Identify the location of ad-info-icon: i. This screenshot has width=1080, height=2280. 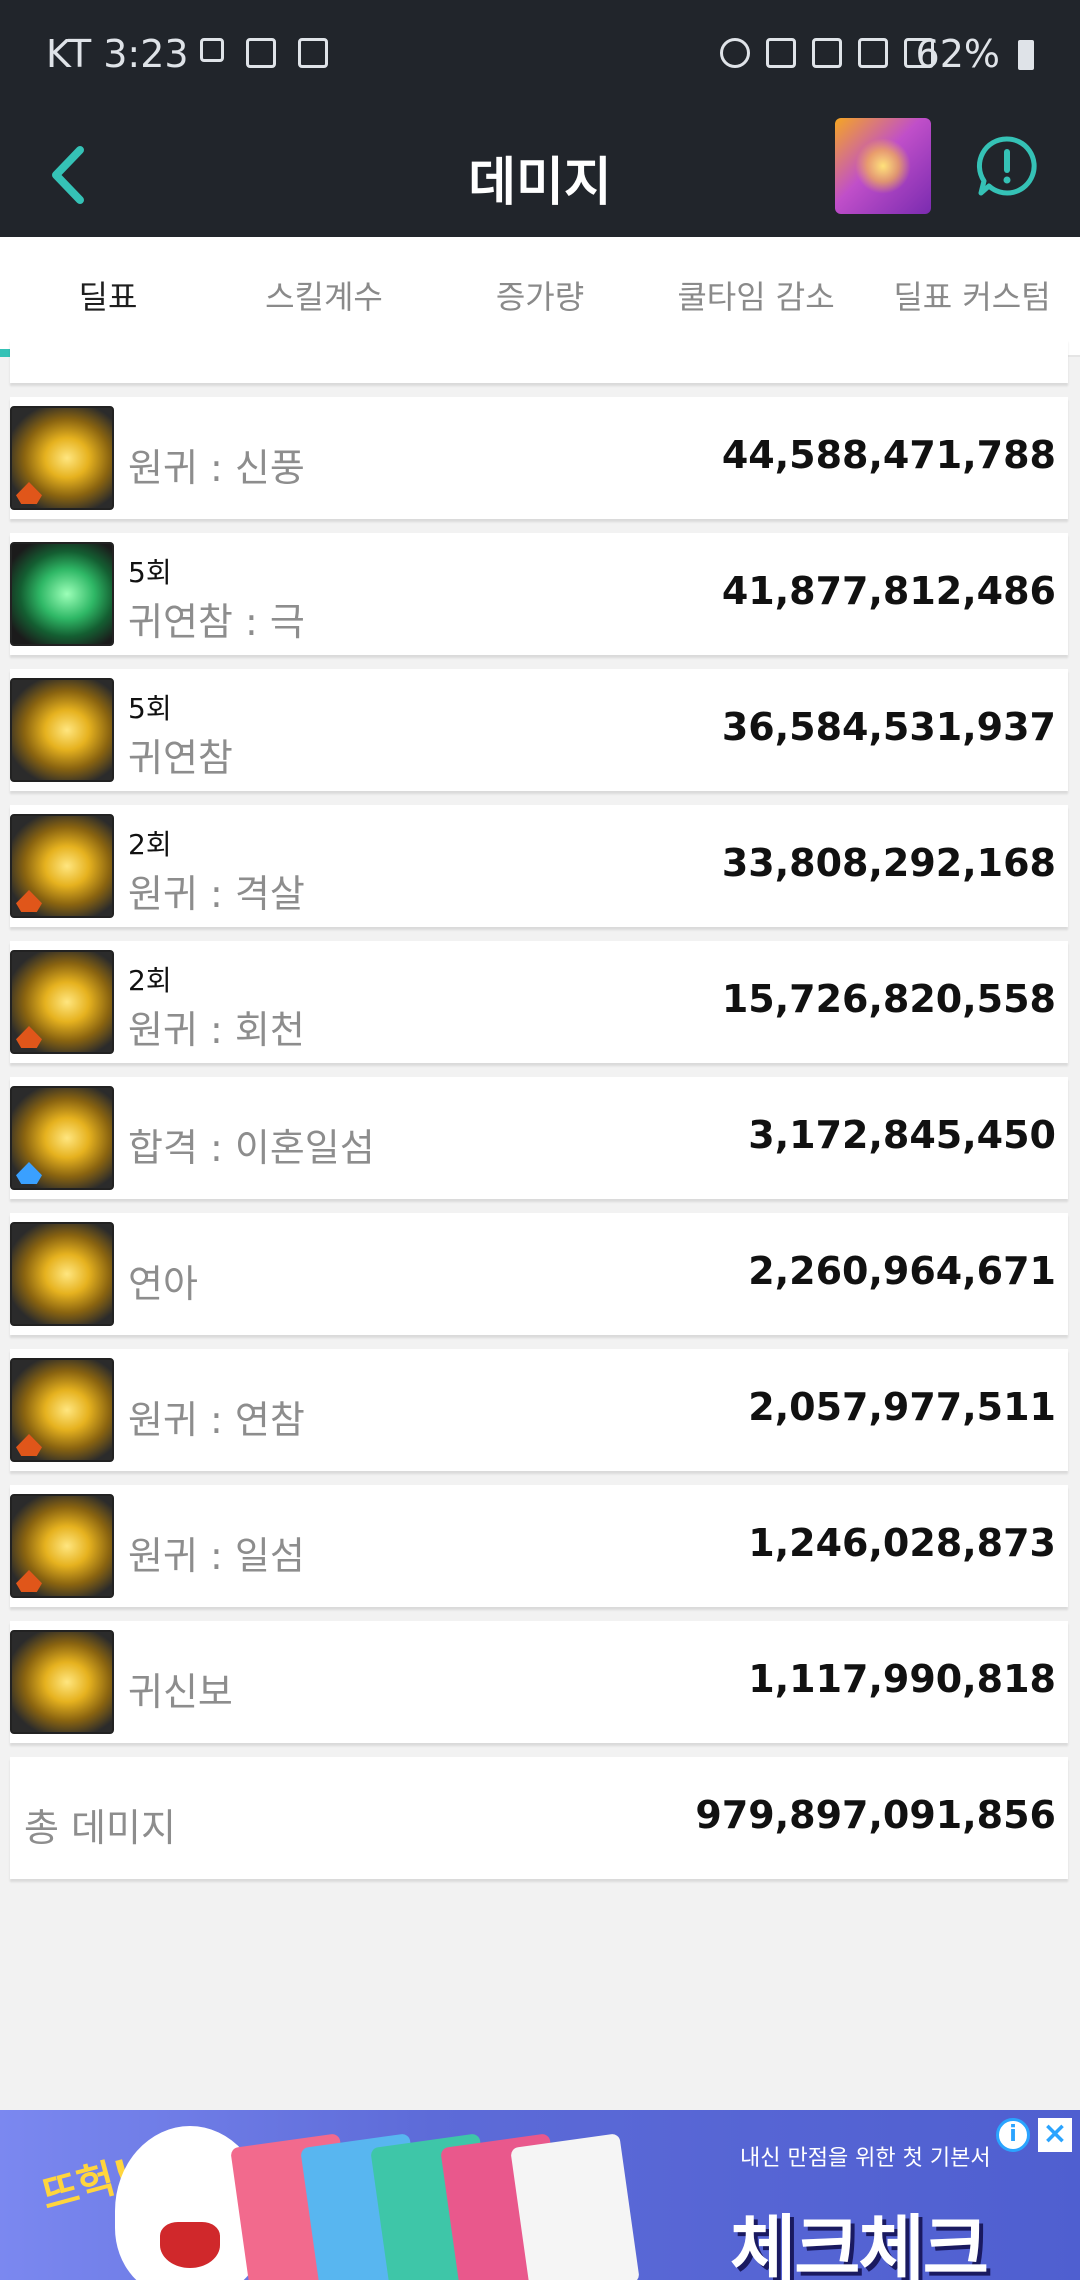
(1013, 2135).